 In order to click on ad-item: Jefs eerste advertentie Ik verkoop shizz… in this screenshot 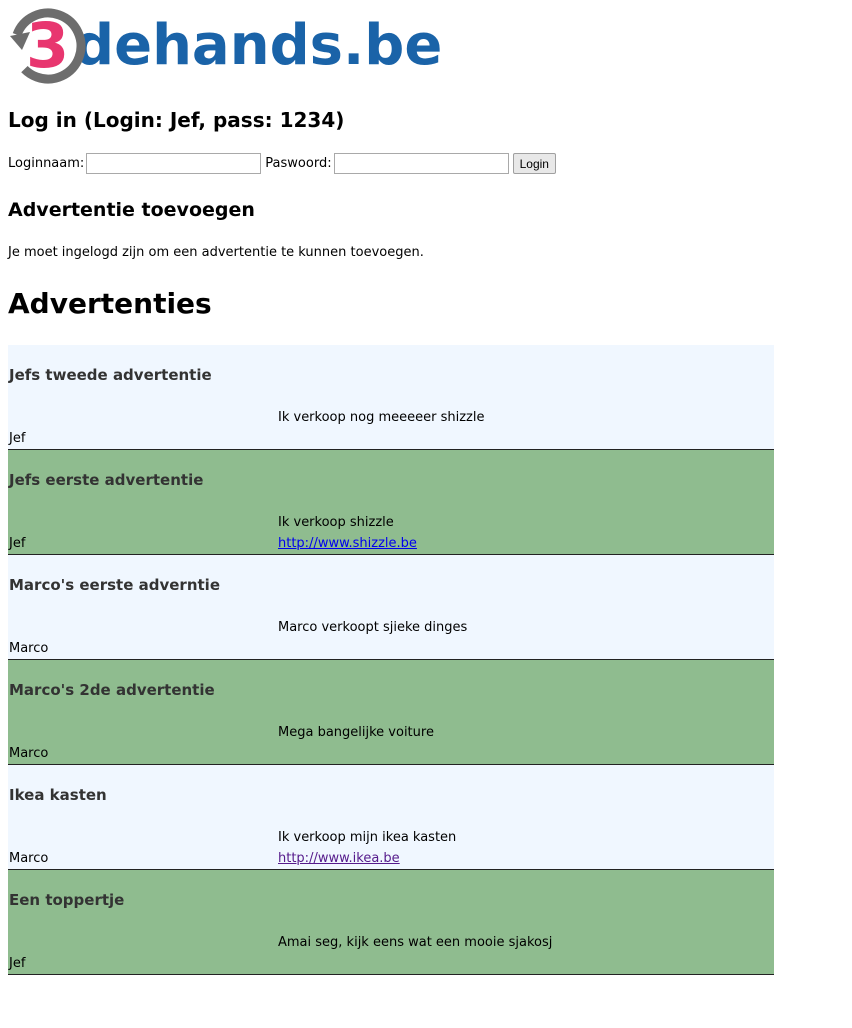, I will do `click(391, 502)`.